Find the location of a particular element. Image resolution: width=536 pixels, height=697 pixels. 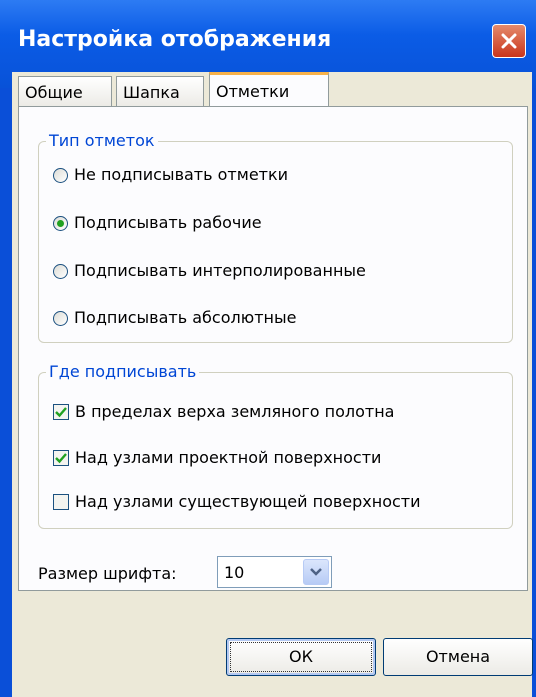

font-size-select: 10 is located at coordinates (274, 572).